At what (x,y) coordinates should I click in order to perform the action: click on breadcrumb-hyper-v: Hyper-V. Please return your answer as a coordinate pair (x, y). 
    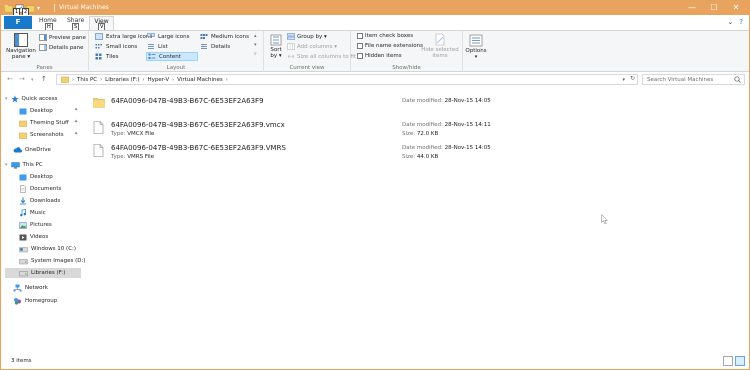
    Looking at the image, I should click on (159, 80).